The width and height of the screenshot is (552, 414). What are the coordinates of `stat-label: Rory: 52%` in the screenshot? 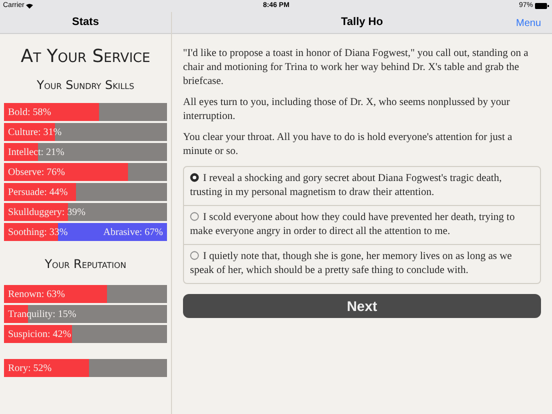 It's located at (30, 369).